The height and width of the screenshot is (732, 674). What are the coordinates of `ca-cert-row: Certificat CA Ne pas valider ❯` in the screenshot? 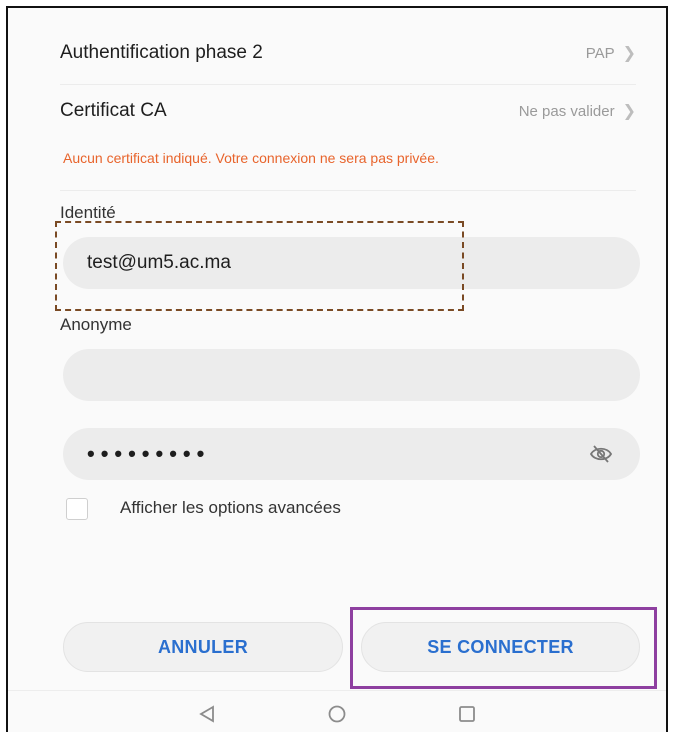 It's located at (348, 111).